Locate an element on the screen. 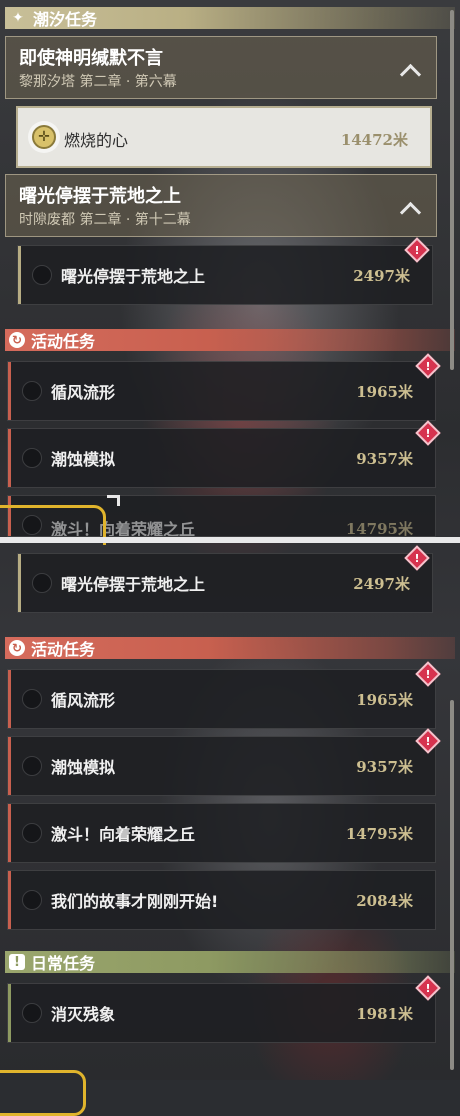 This screenshot has width=460, height=1116. task-distance: 2084米 is located at coordinates (384, 901).